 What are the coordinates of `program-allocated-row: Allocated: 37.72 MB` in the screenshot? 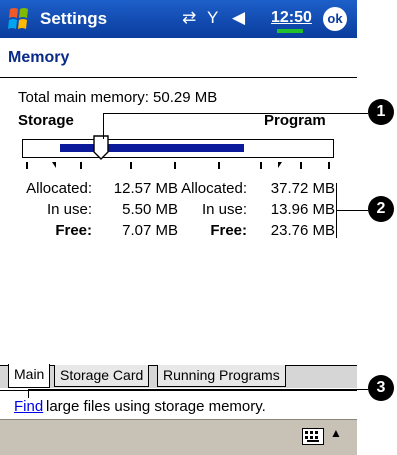 It's located at (257, 188).